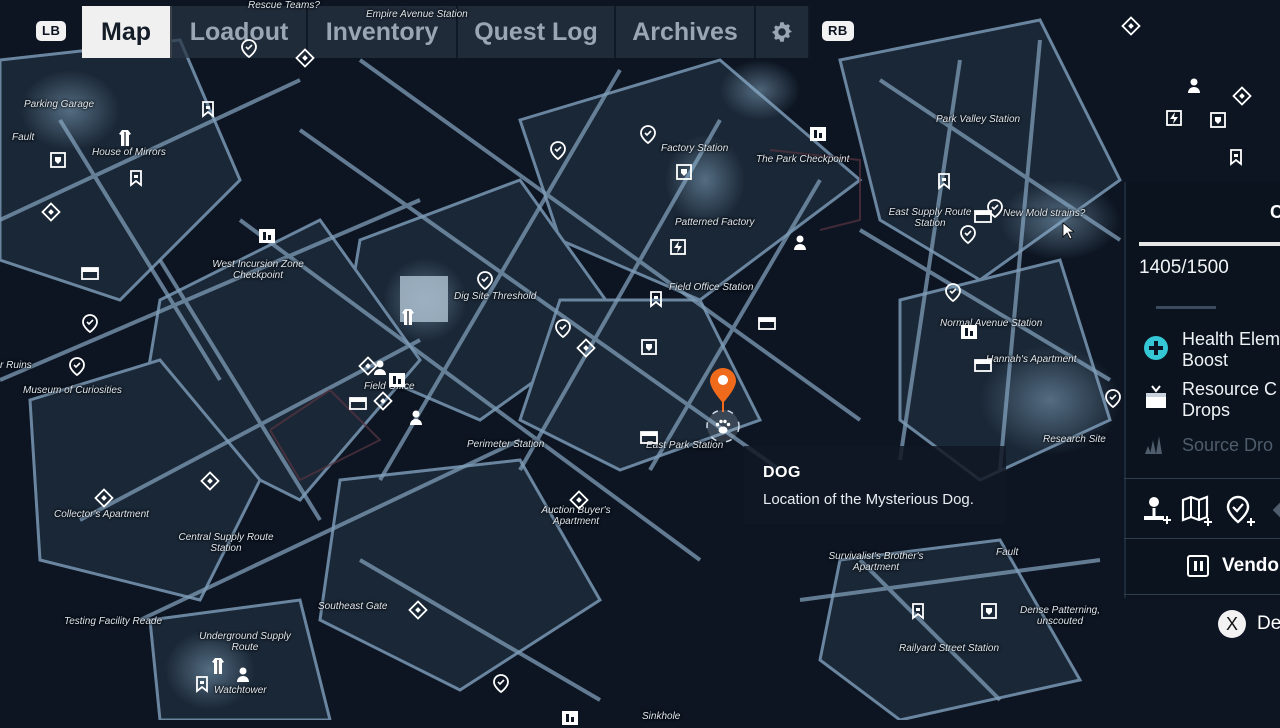 Image resolution: width=1280 pixels, height=728 pixels. What do you see at coordinates (495, 296) in the screenshot?
I see `map-label: Dig Site Threshold` at bounding box center [495, 296].